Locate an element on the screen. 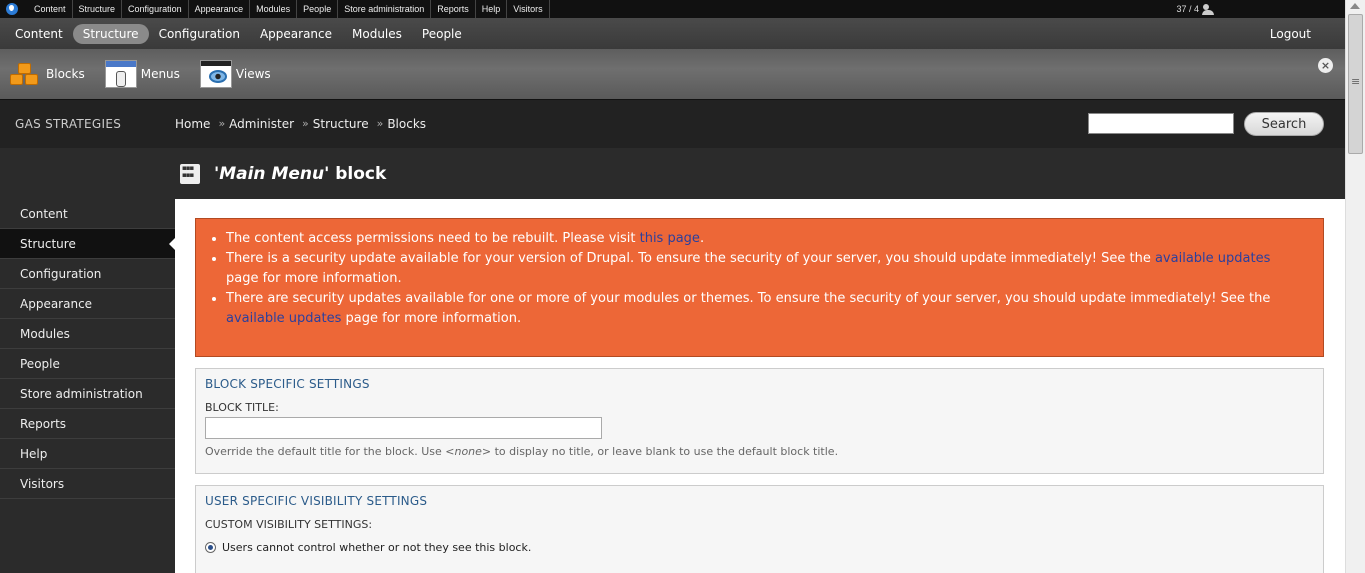 This screenshot has height=573, width=1365. scroll-thumb is located at coordinates (1355, 84).